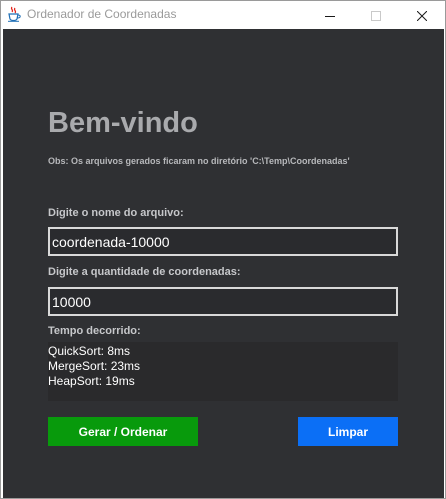 The image size is (446, 499). I want to click on window-title: Ordenador de Coordenadas, so click(102, 14).